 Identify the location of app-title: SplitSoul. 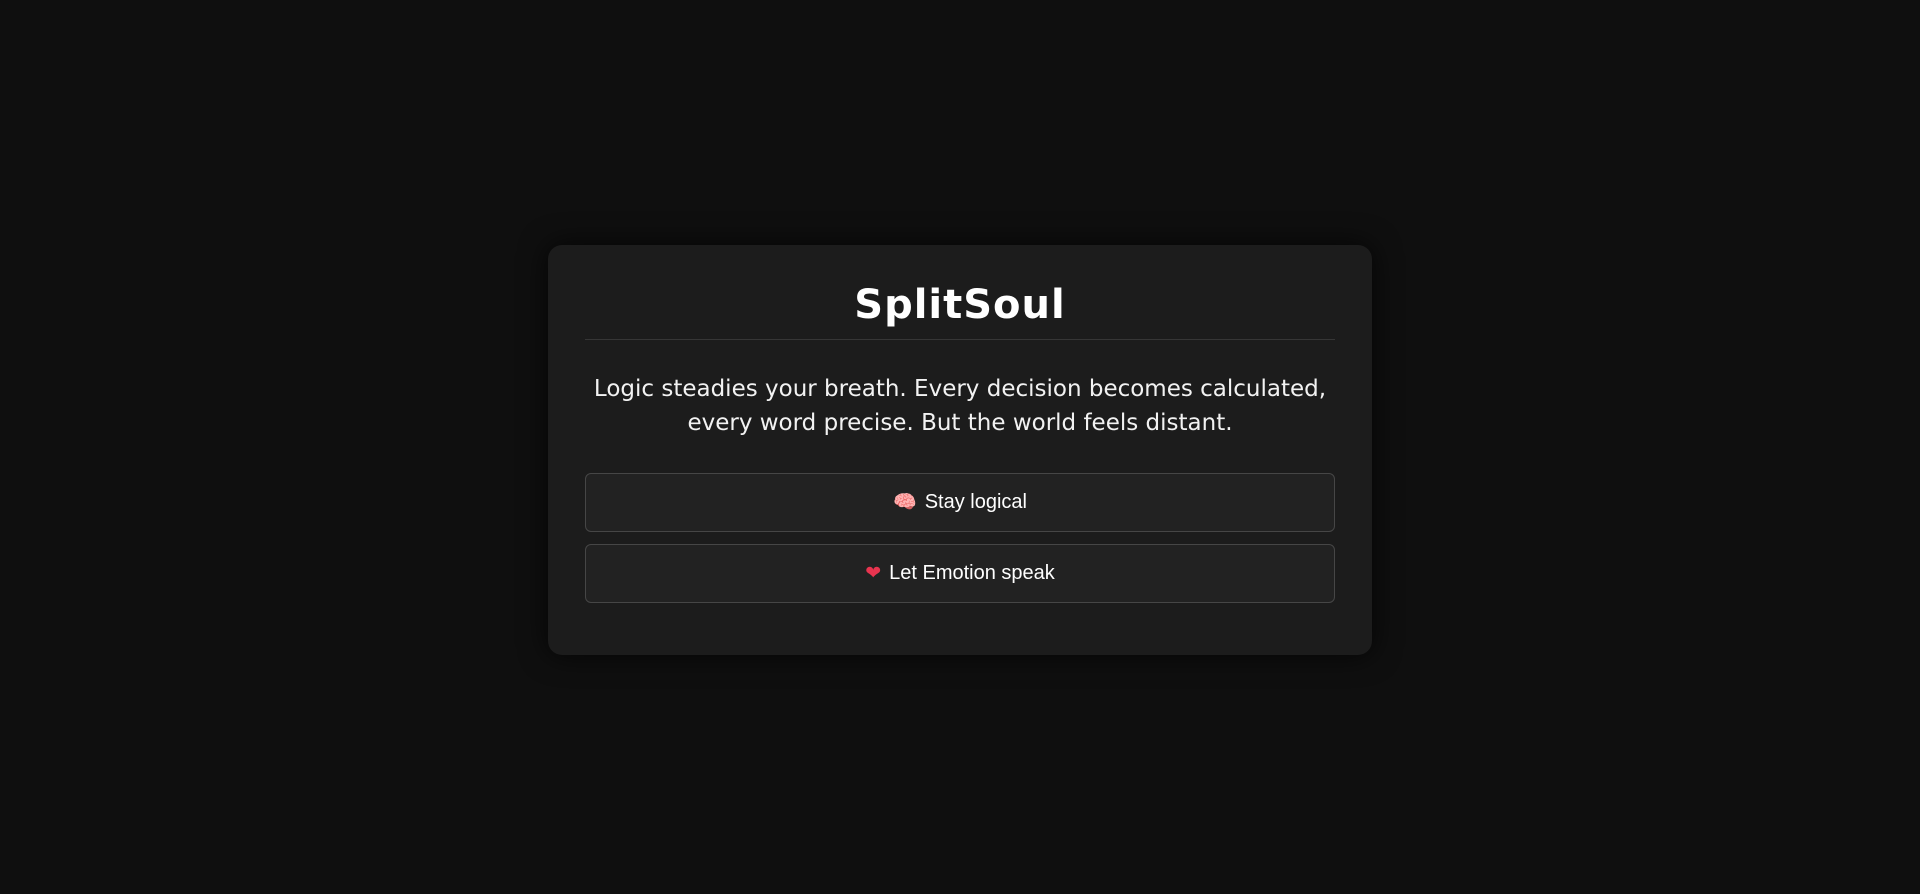
(960, 305).